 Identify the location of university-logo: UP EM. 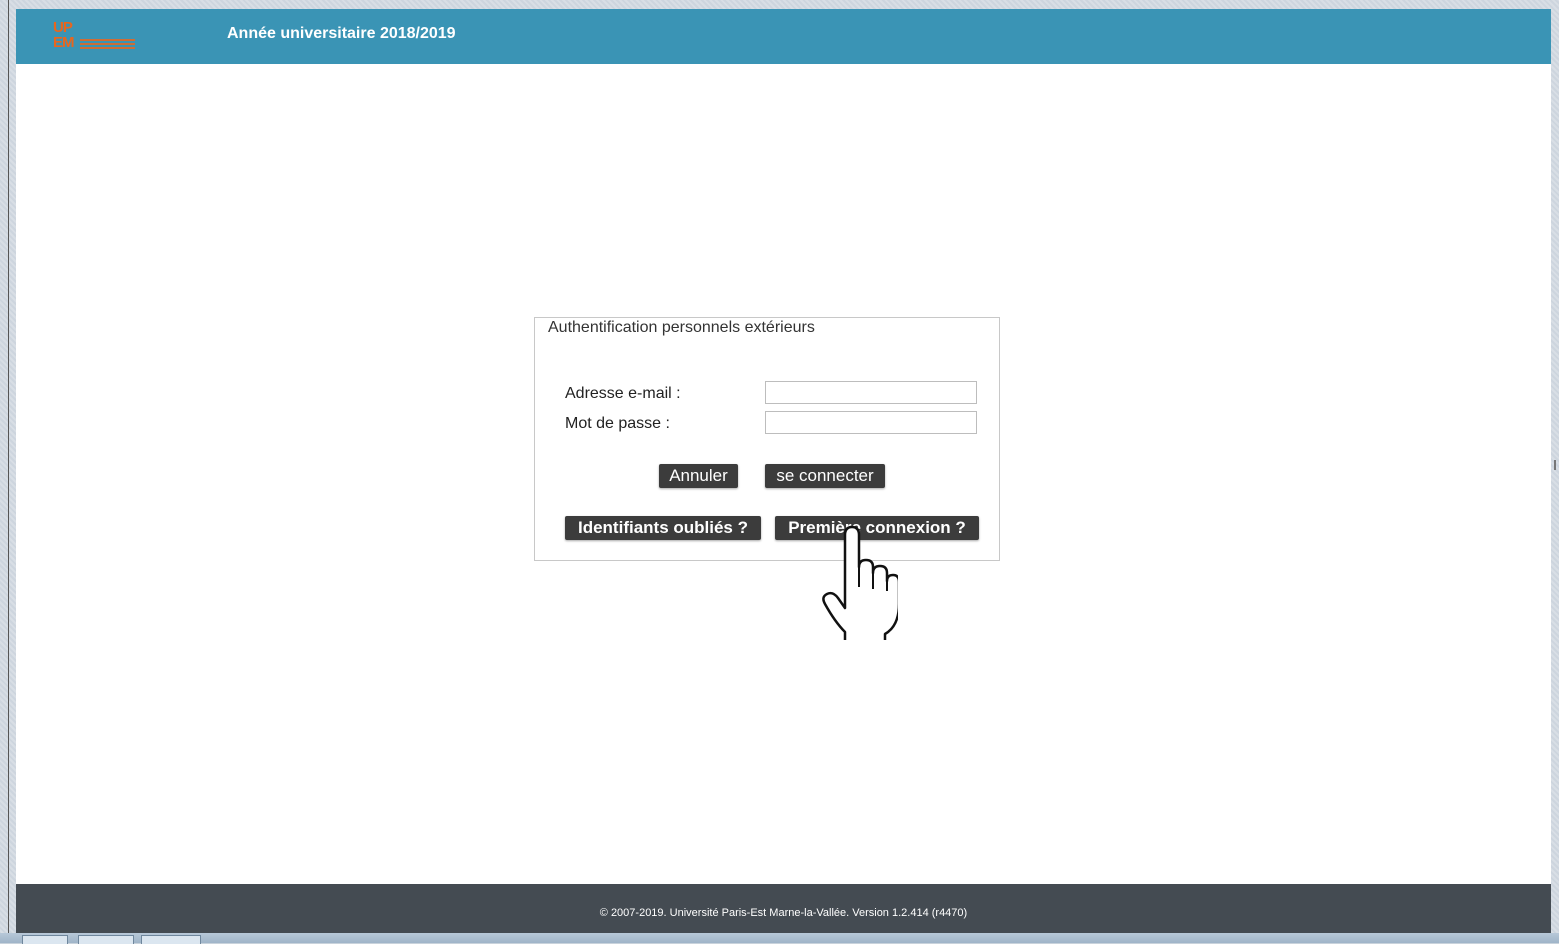
(98, 38).